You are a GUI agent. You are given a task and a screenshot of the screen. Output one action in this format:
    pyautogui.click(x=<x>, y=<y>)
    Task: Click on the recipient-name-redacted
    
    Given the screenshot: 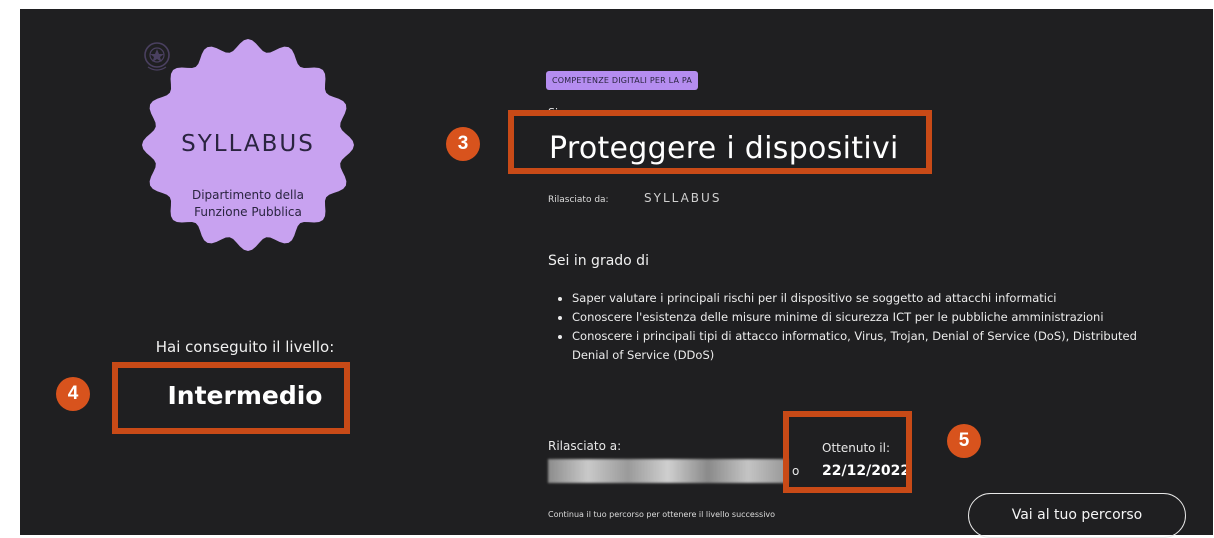 What is the action you would take?
    pyautogui.click(x=668, y=471)
    